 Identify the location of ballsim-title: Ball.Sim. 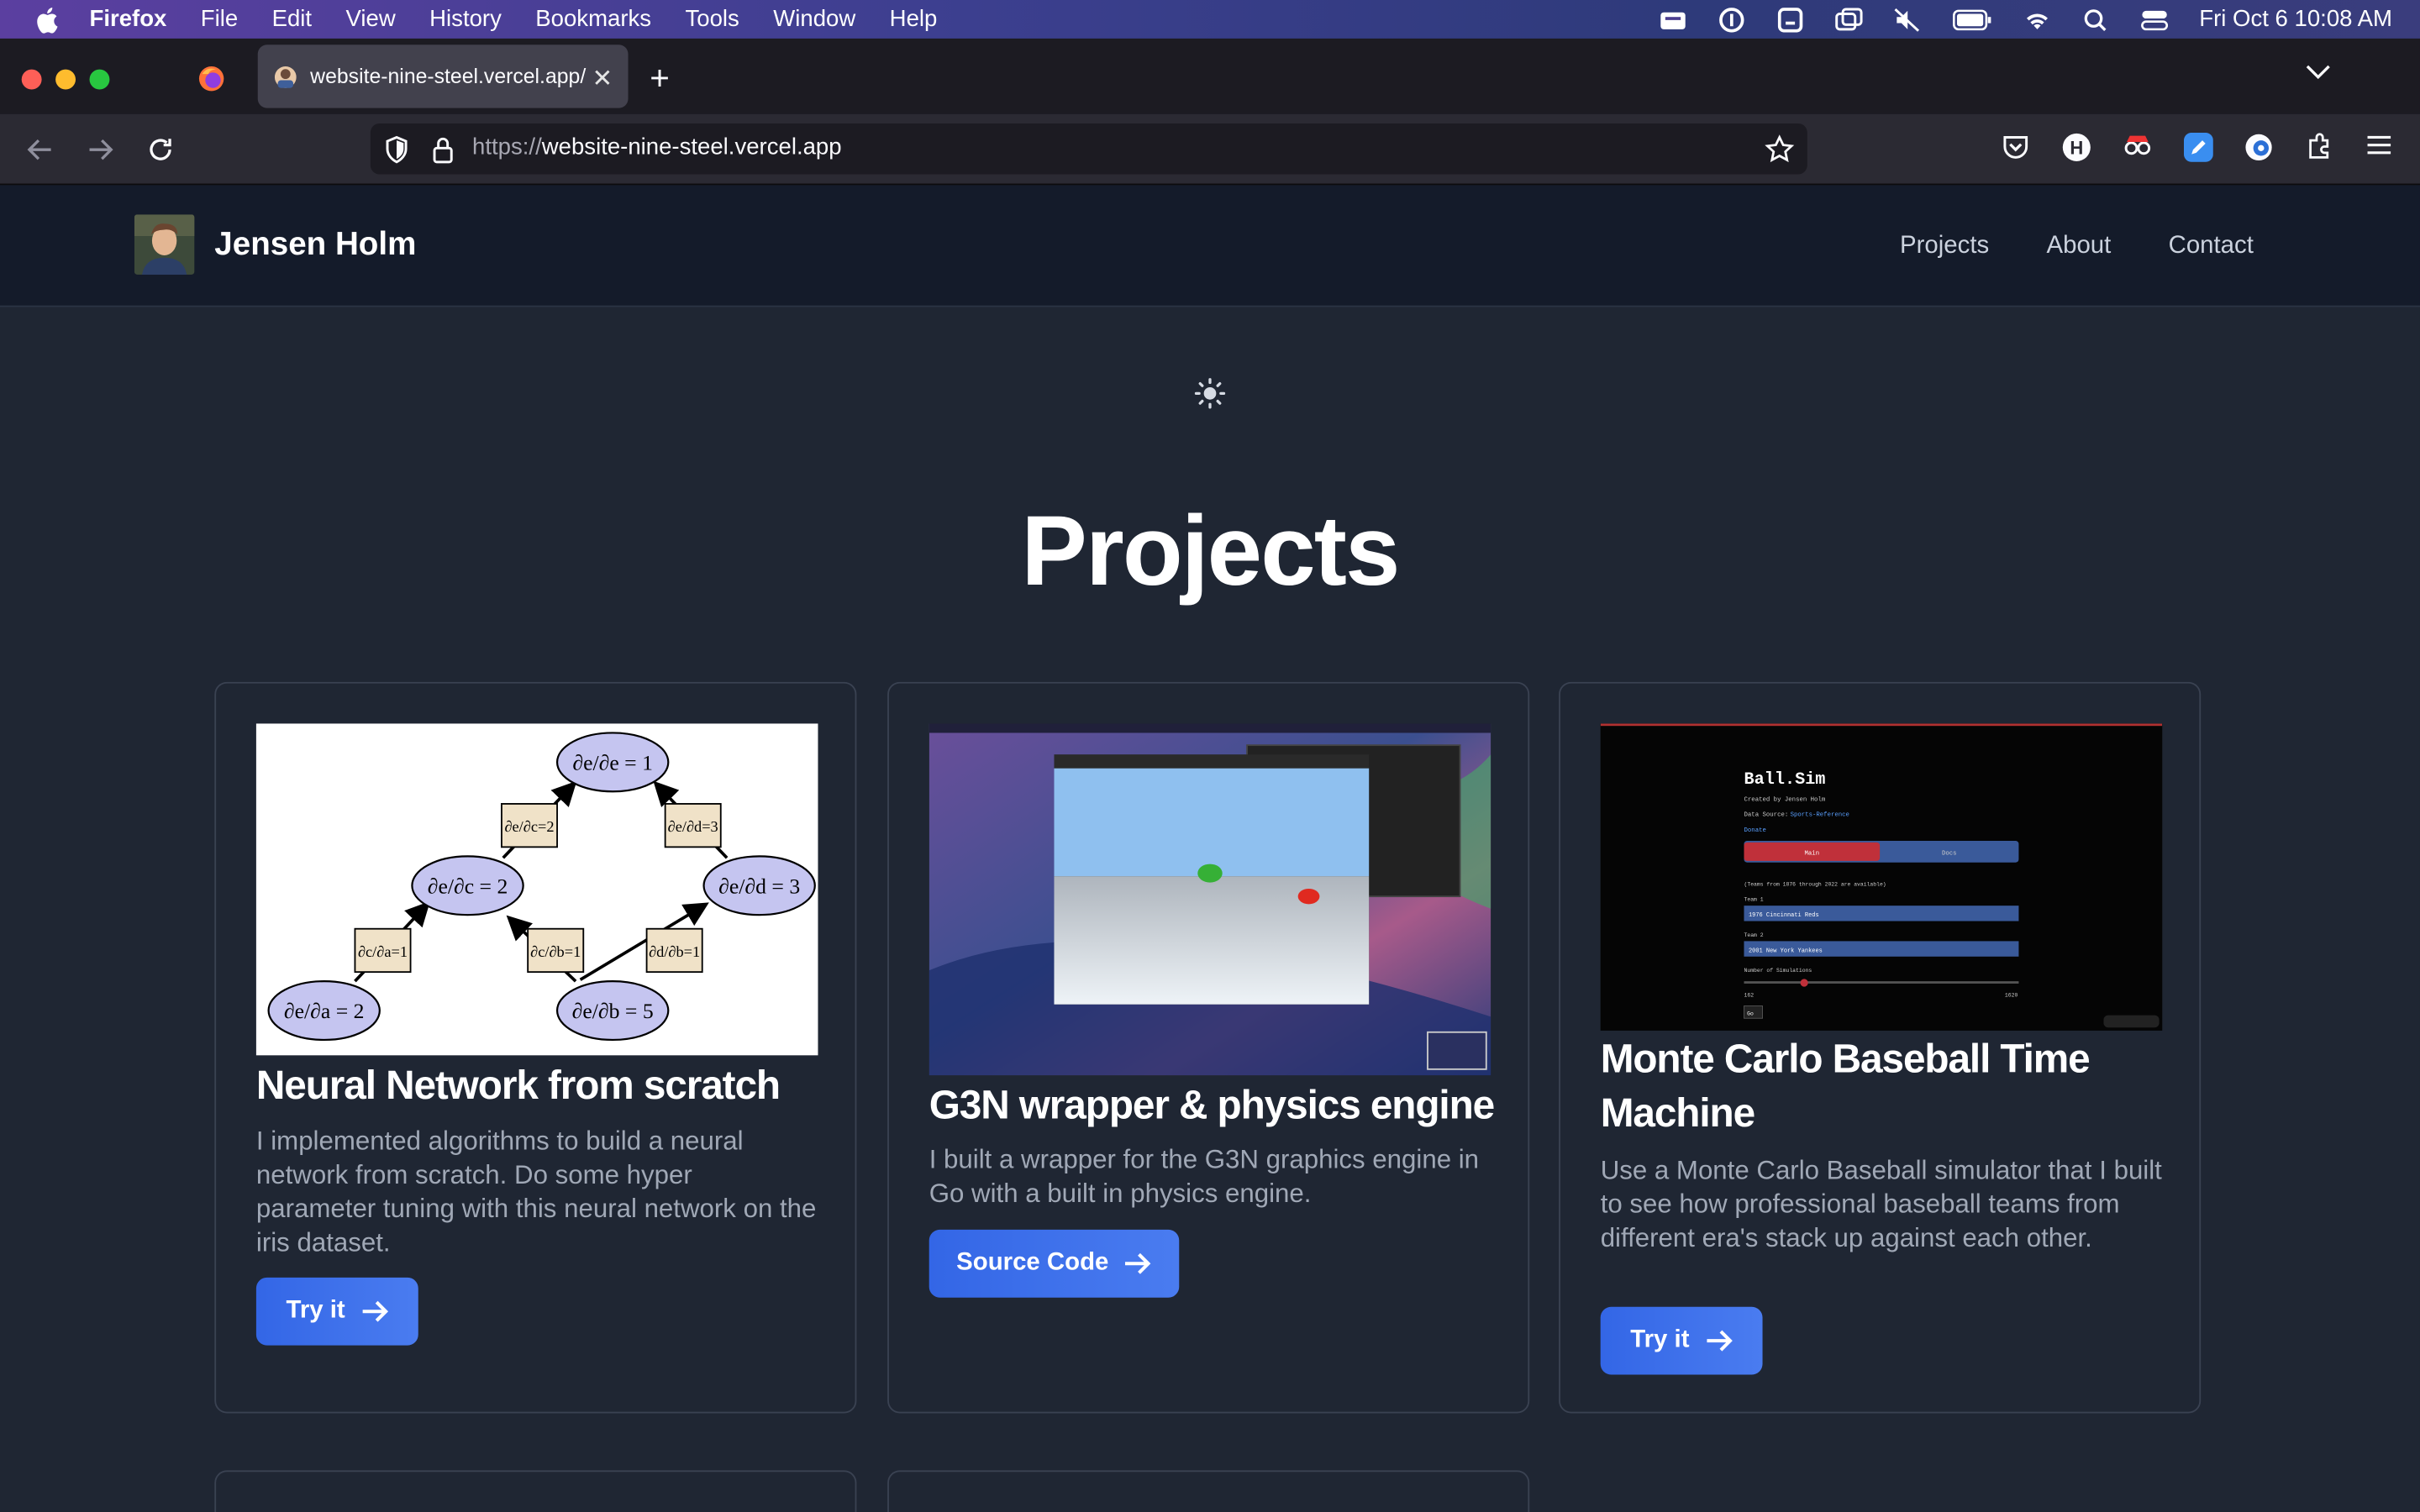
(1785, 780).